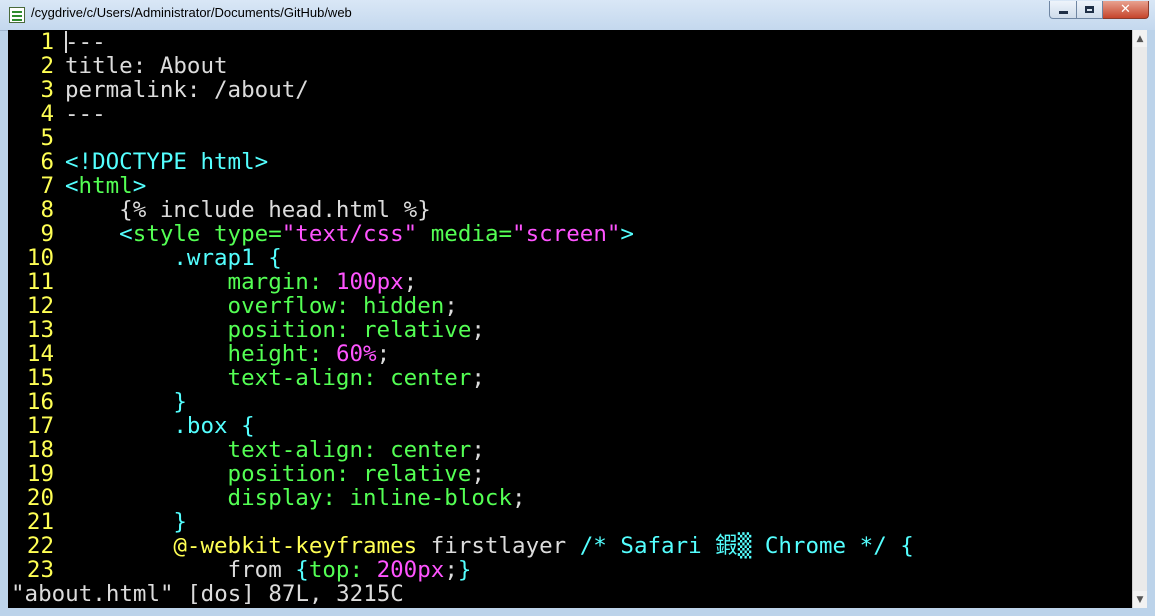  Describe the element at coordinates (498, 546) in the screenshot. I see `code-token: firstlayer` at that location.